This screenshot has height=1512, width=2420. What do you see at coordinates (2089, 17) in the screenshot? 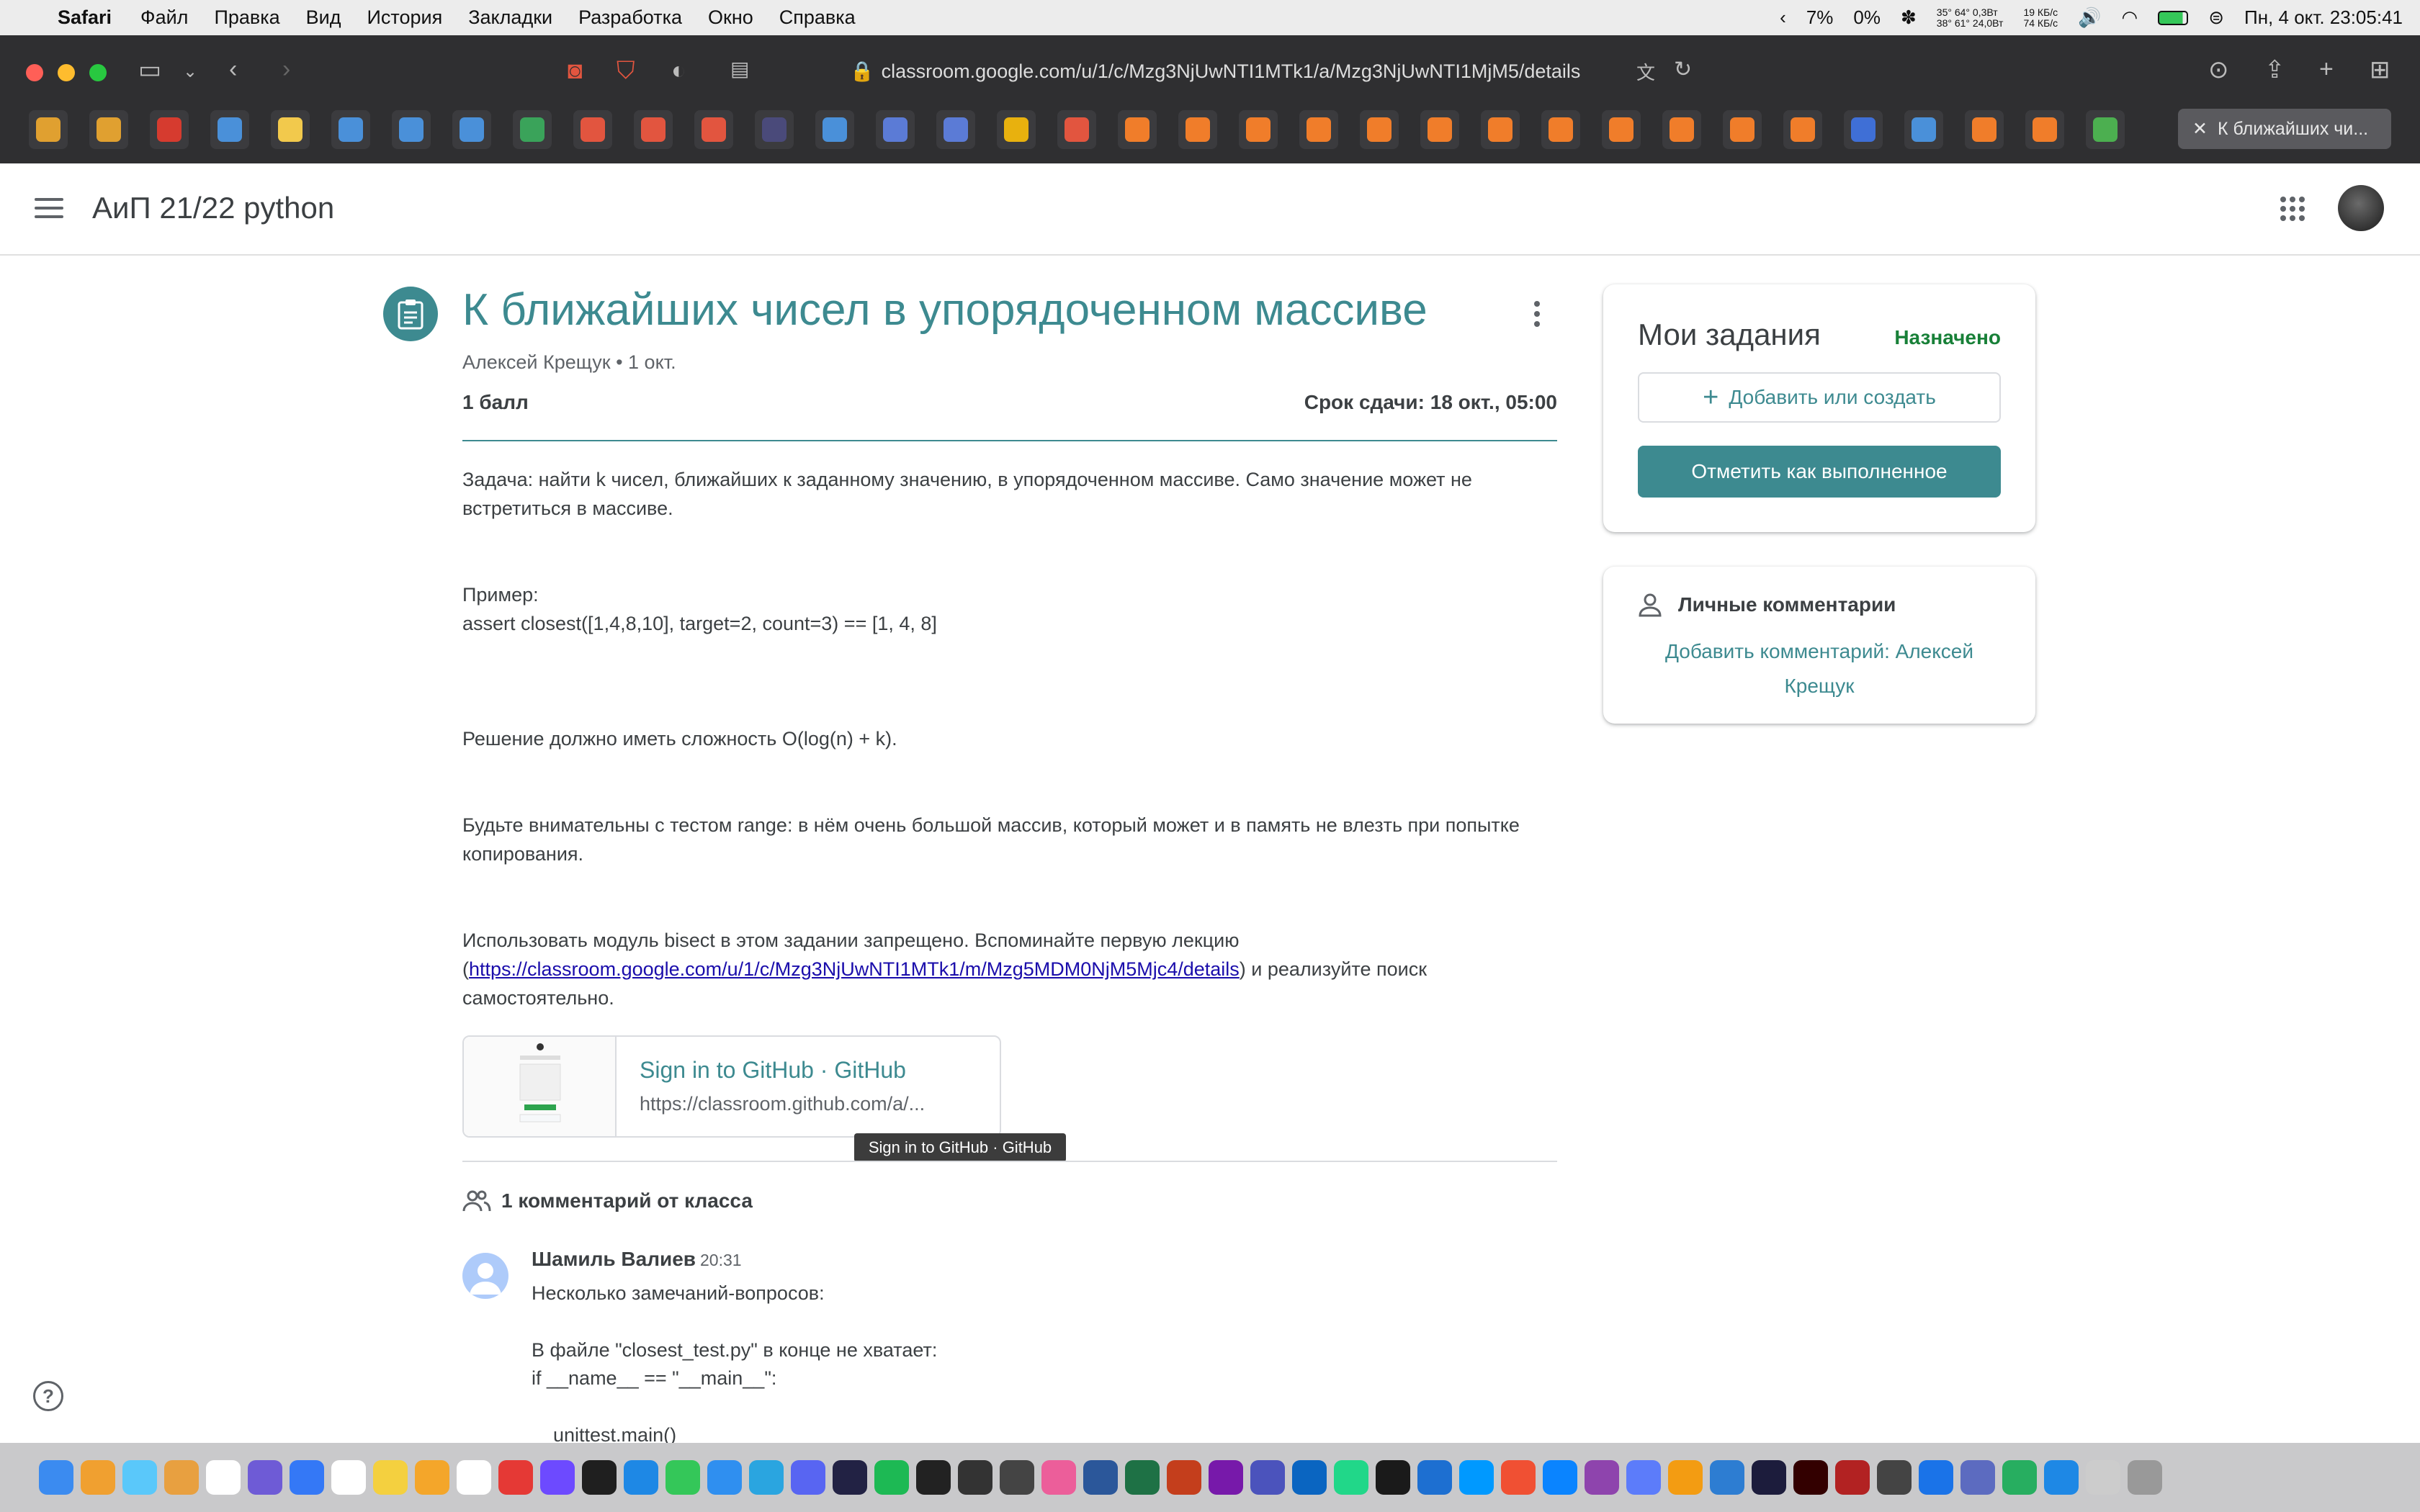
I see `volume-icon: 🔊` at bounding box center [2089, 17].